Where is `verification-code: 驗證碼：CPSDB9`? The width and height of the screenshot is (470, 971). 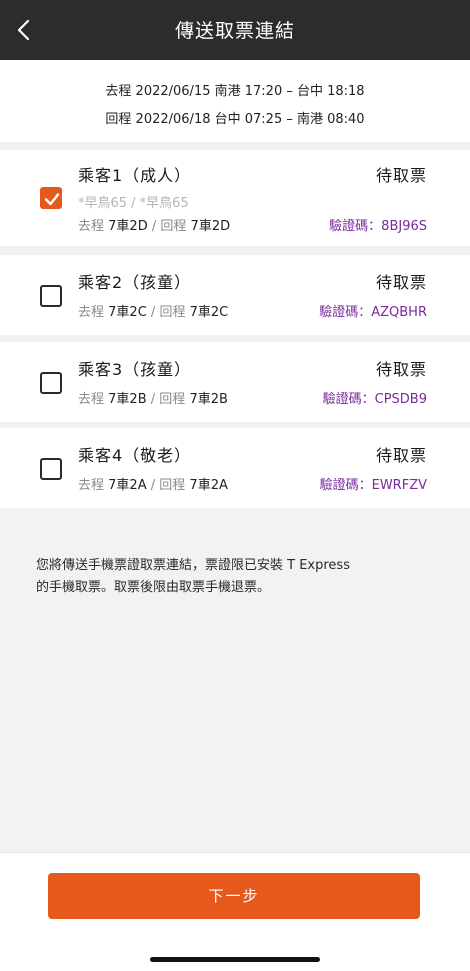
verification-code: 驗證碼：CPSDB9 is located at coordinates (374, 399).